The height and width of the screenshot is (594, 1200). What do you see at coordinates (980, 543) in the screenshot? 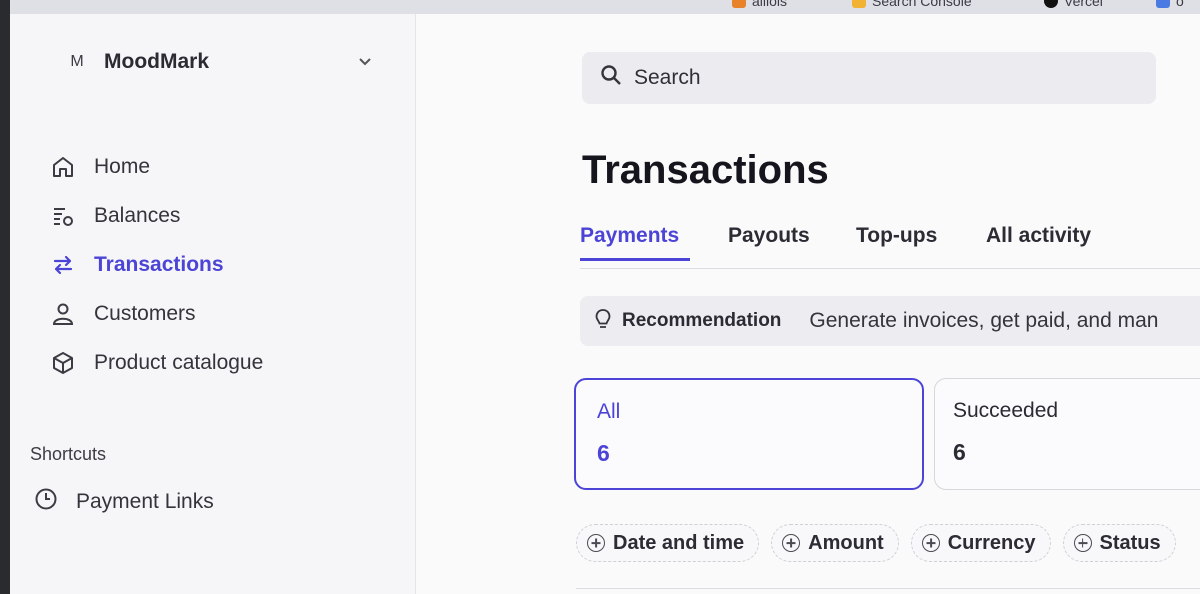
I see `filter-currency: Currency` at bounding box center [980, 543].